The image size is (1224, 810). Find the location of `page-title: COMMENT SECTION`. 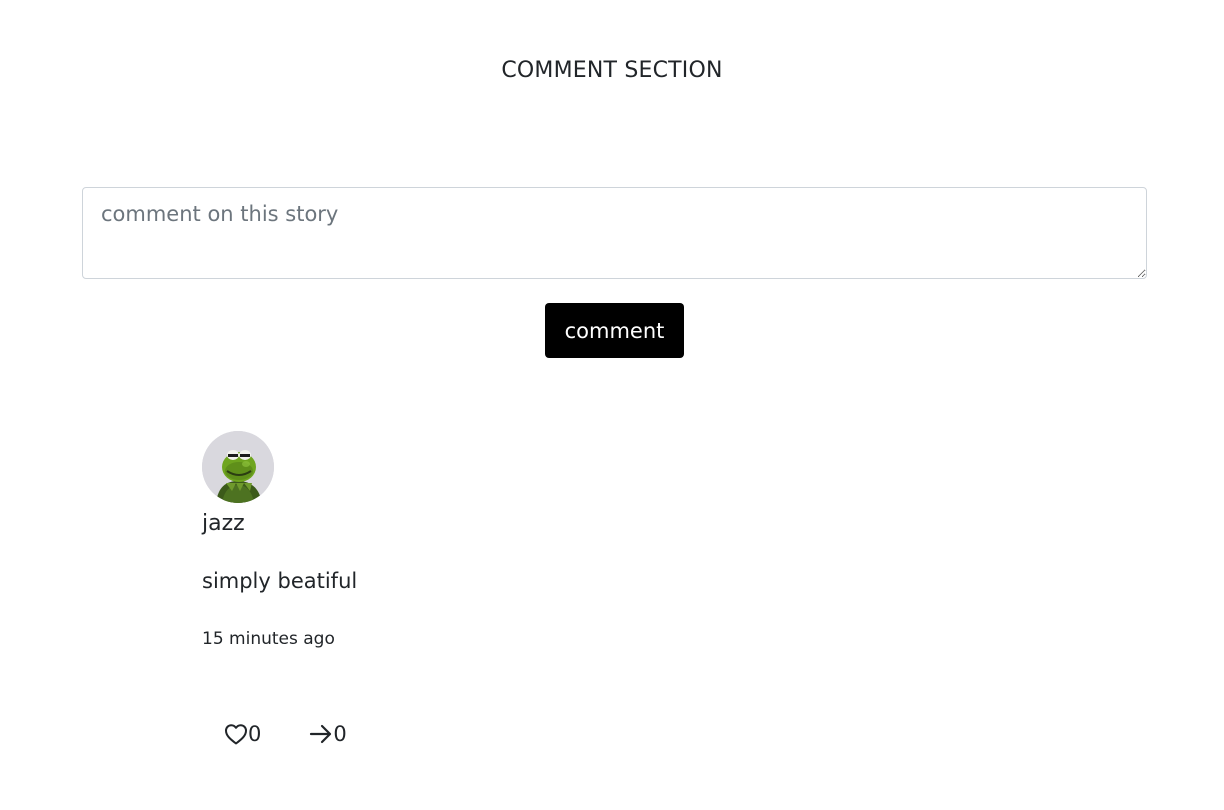

page-title: COMMENT SECTION is located at coordinates (612, 70).